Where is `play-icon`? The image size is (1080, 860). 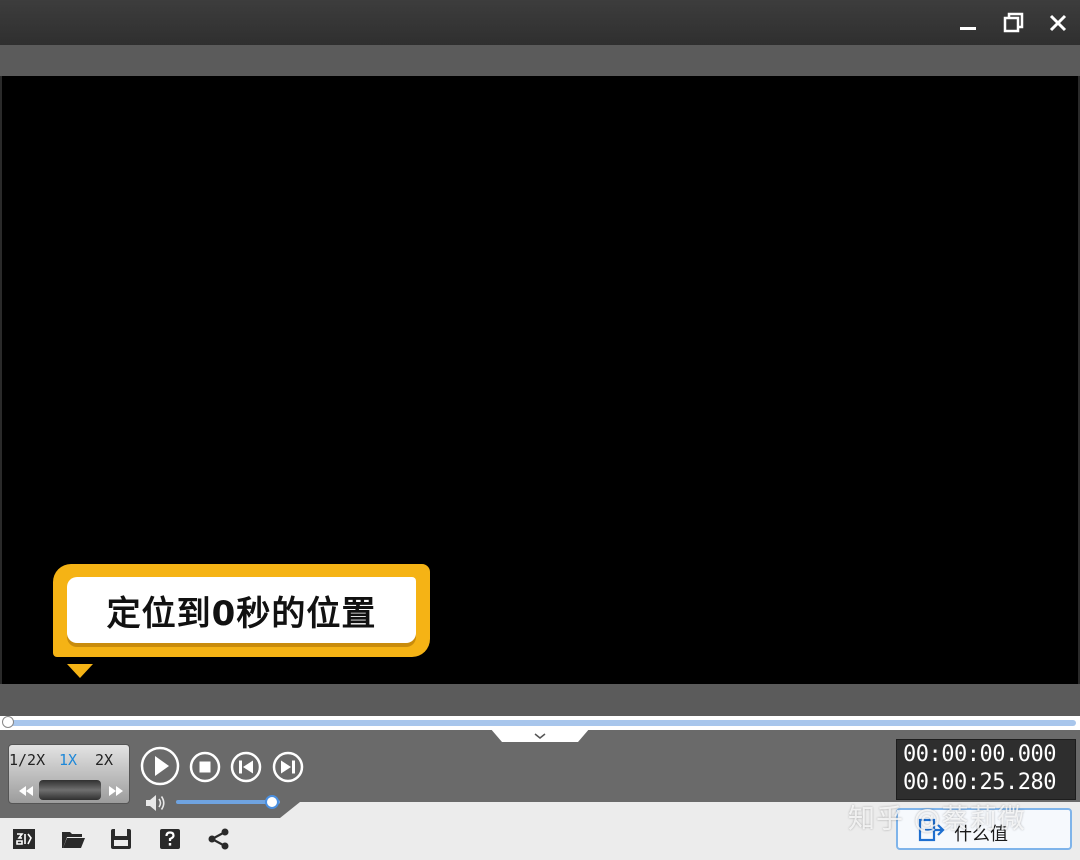 play-icon is located at coordinates (160, 766).